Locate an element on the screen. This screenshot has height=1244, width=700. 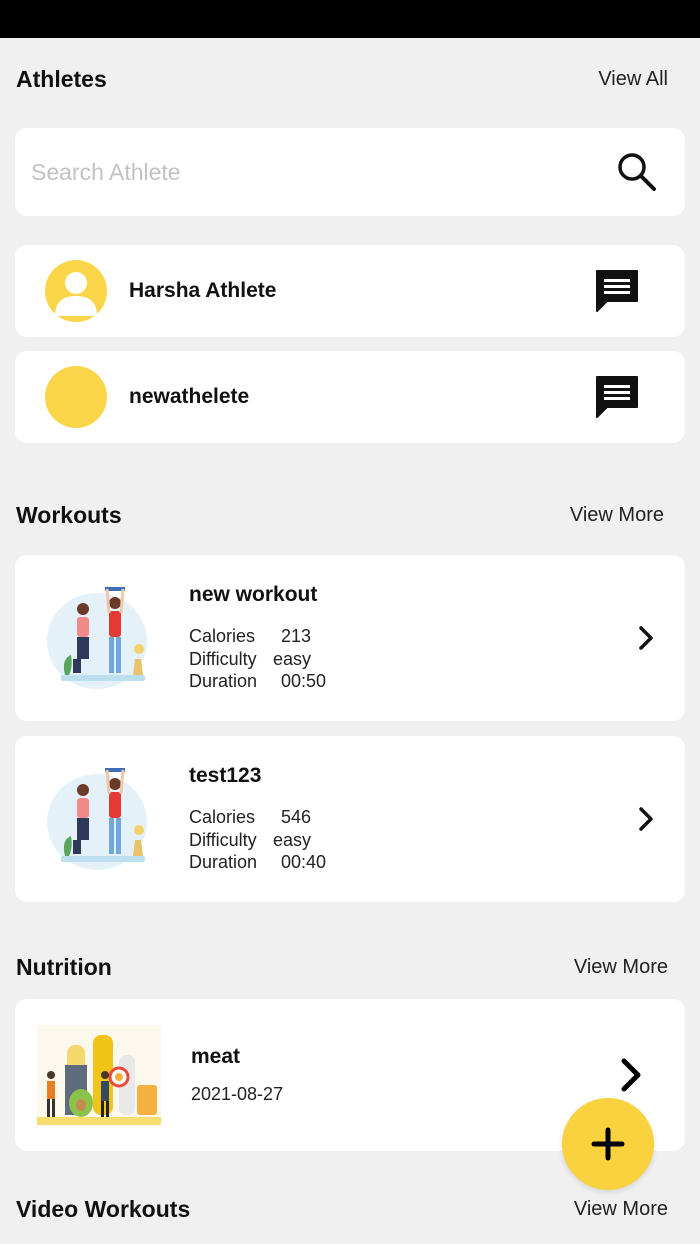
calories-value: 213 is located at coordinates (296, 636).